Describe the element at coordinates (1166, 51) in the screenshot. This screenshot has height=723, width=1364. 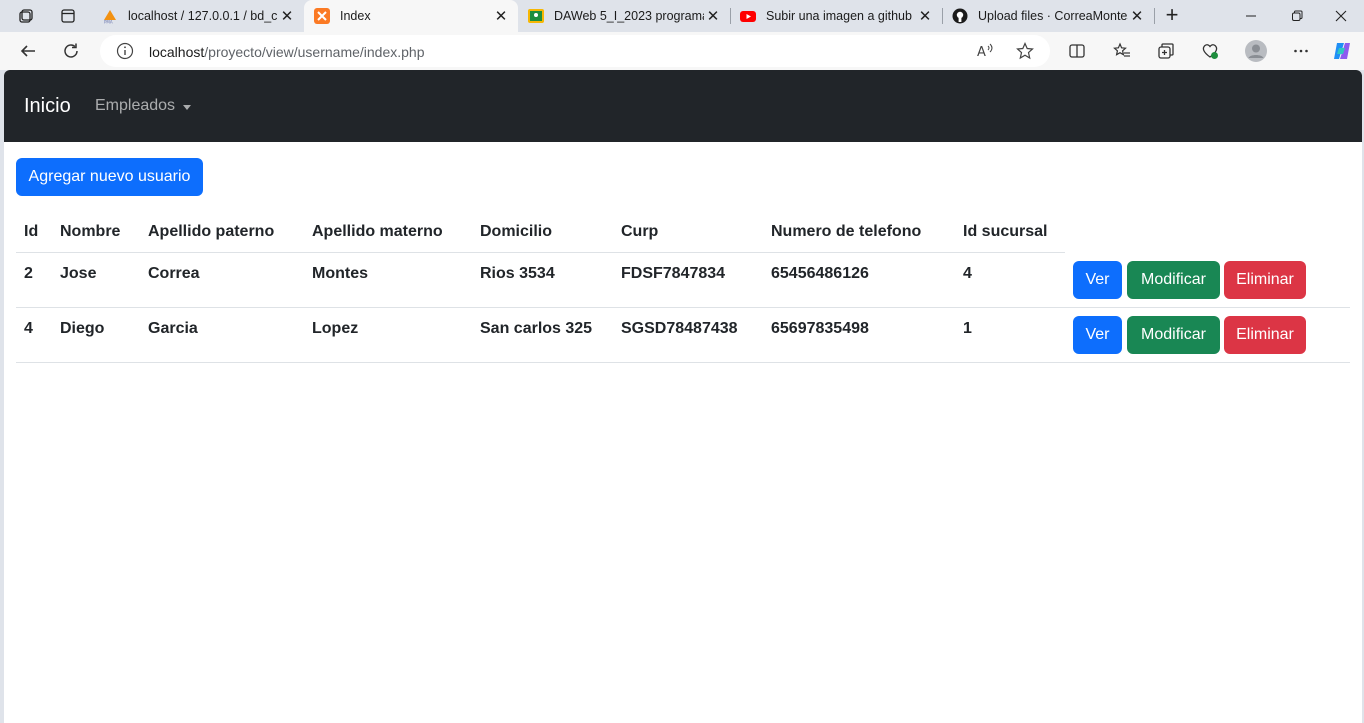
I see `collections-icon` at that location.